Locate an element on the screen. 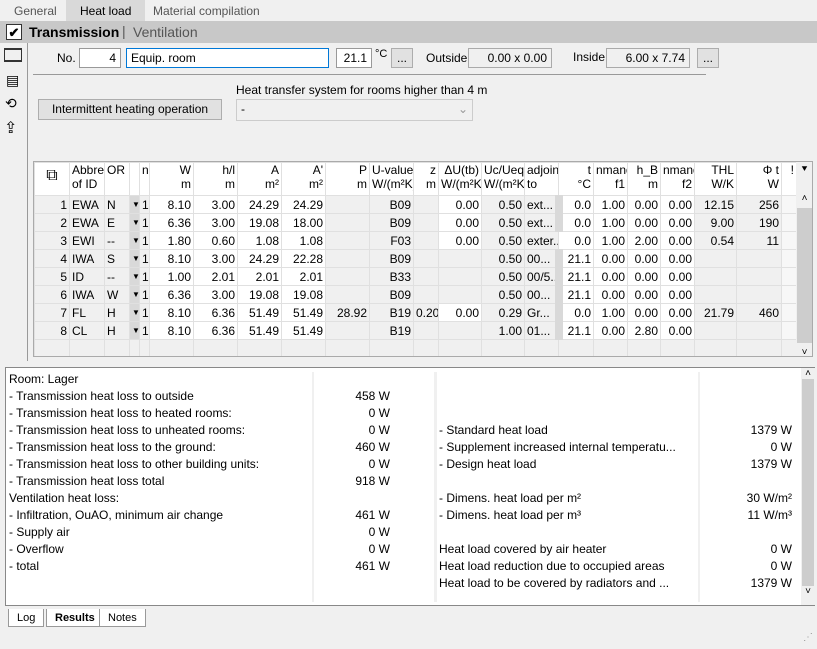  table-cell: 3.00 is located at coordinates (215, 258).